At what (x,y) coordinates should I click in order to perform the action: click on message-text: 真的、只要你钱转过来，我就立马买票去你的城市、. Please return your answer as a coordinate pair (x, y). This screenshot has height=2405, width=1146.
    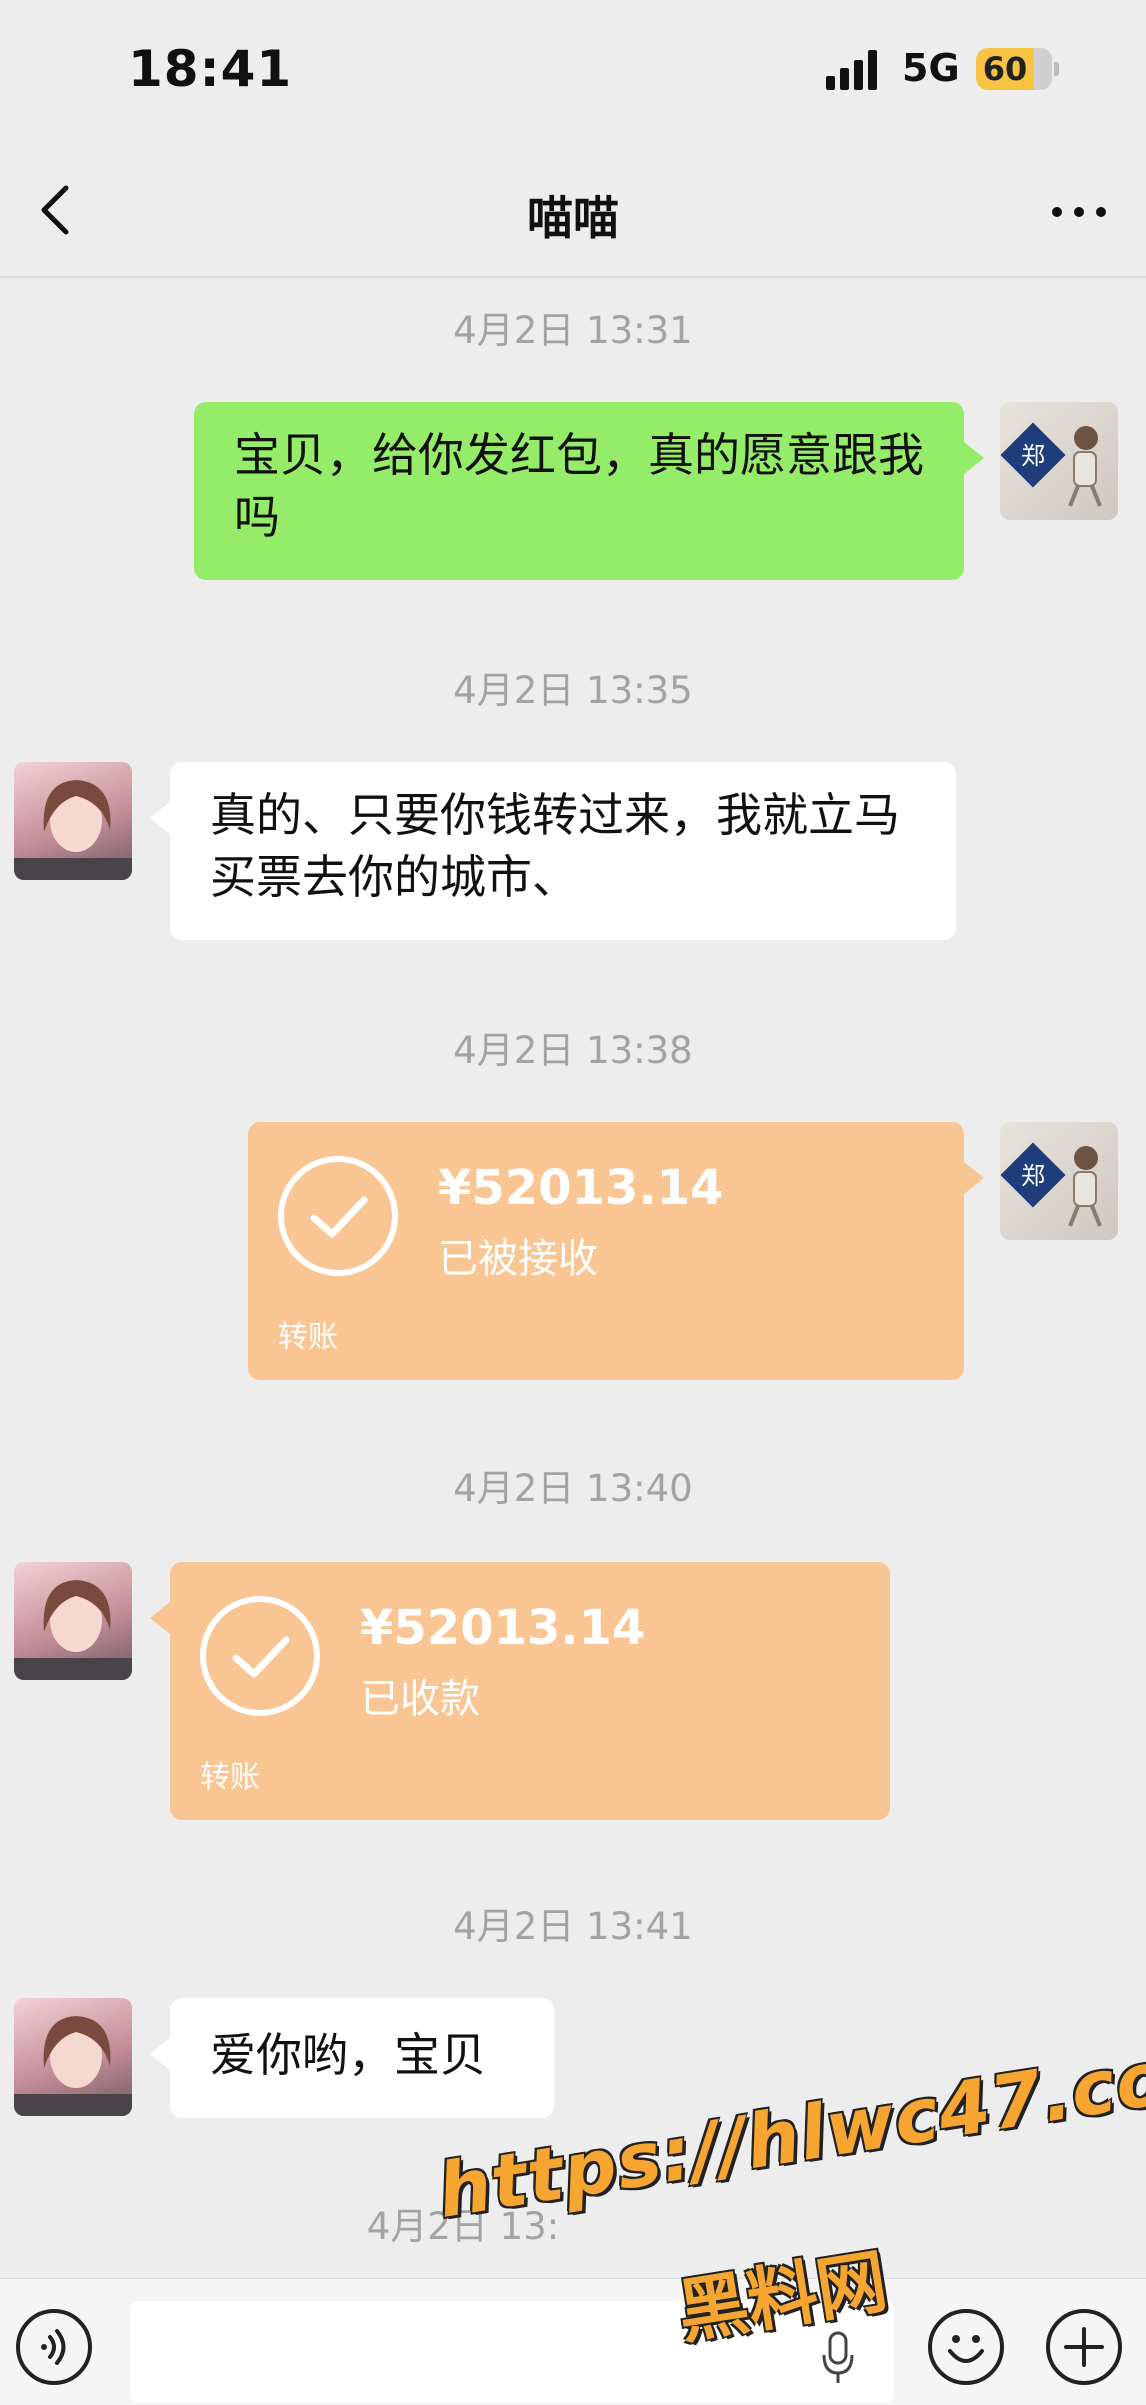
    Looking at the image, I should click on (555, 846).